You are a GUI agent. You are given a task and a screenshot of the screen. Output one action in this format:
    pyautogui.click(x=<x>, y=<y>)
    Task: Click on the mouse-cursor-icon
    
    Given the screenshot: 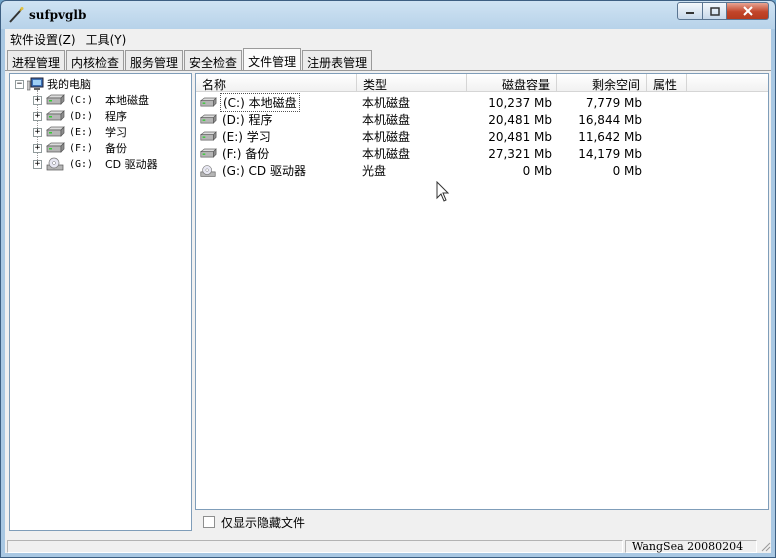 What is the action you would take?
    pyautogui.click(x=443, y=191)
    